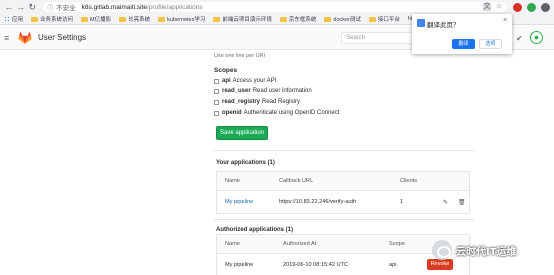  Describe the element at coordinates (519, 38) in the screenshot. I see `check-icon: ✔` at that location.